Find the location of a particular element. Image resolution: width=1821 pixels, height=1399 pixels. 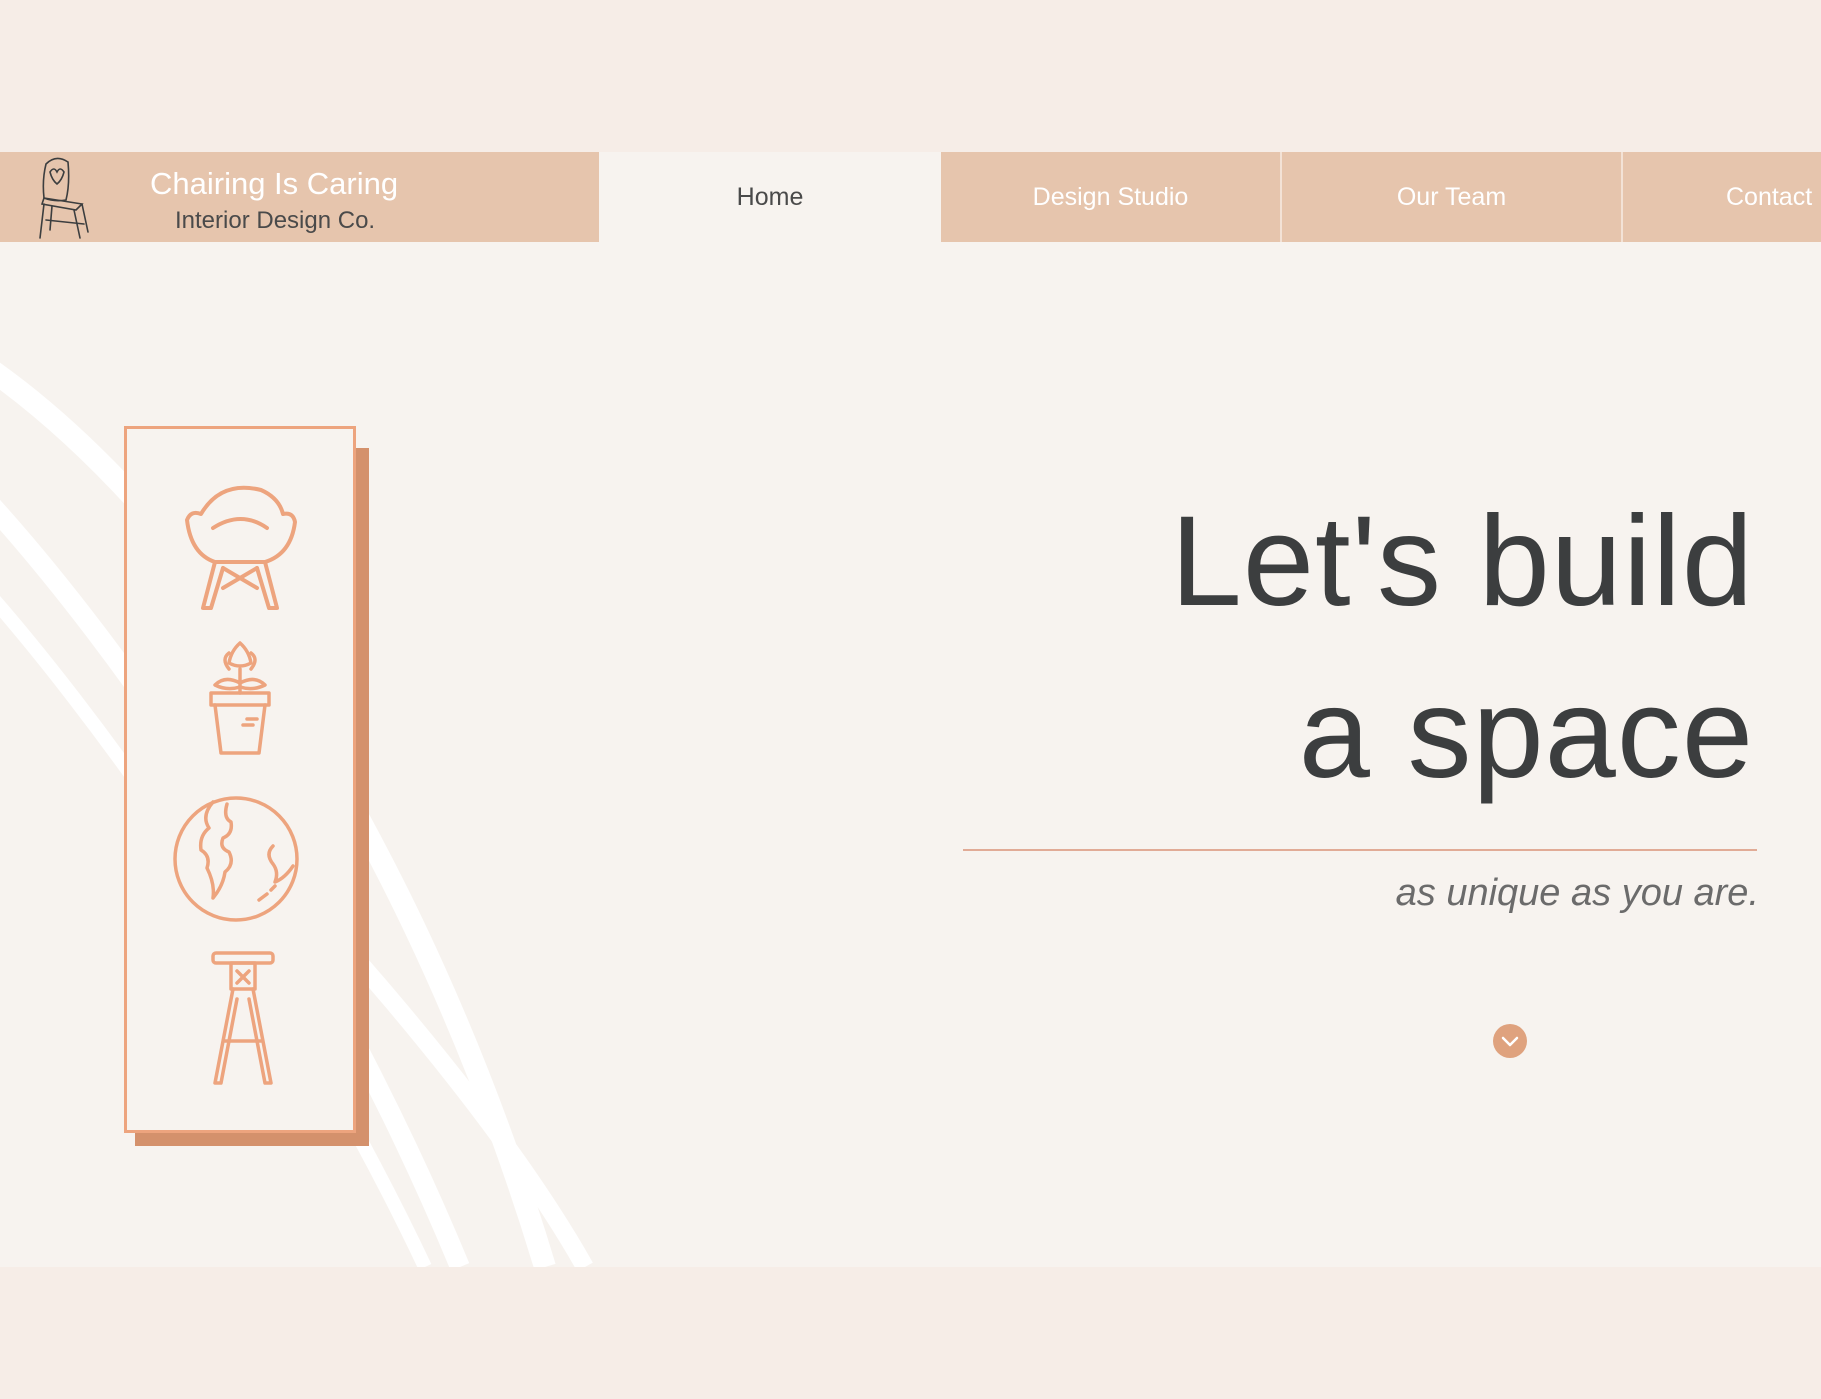

brand-logo-block: Chairing Is Caring Interior Design Co. is located at coordinates (299, 197).